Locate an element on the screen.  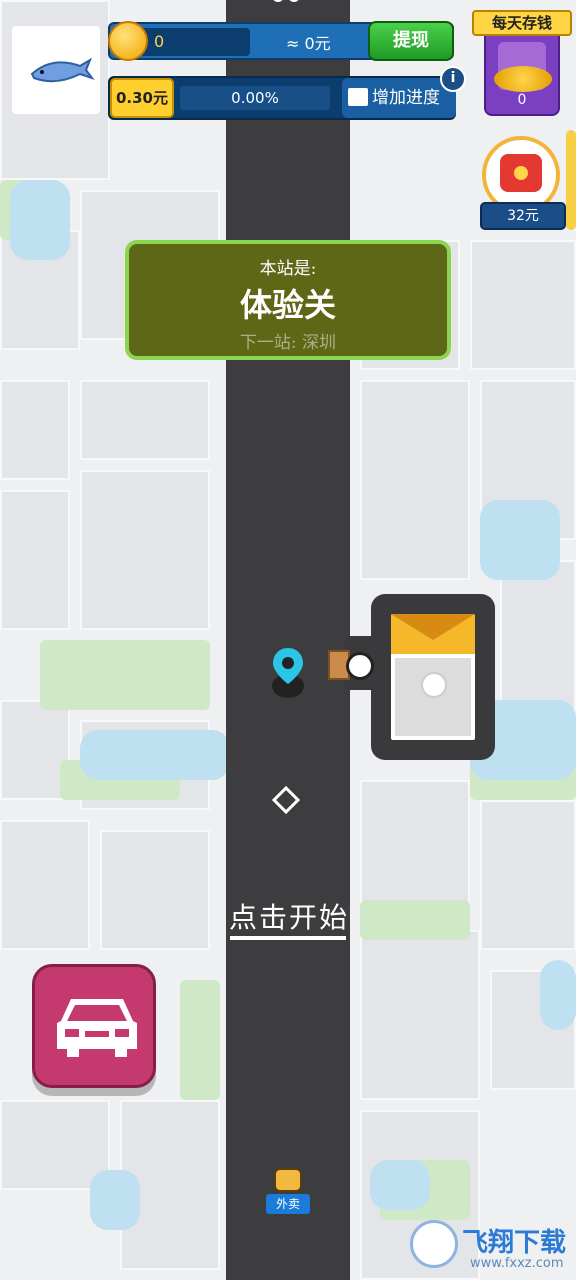
shark-icon is located at coordinates (62, 70).